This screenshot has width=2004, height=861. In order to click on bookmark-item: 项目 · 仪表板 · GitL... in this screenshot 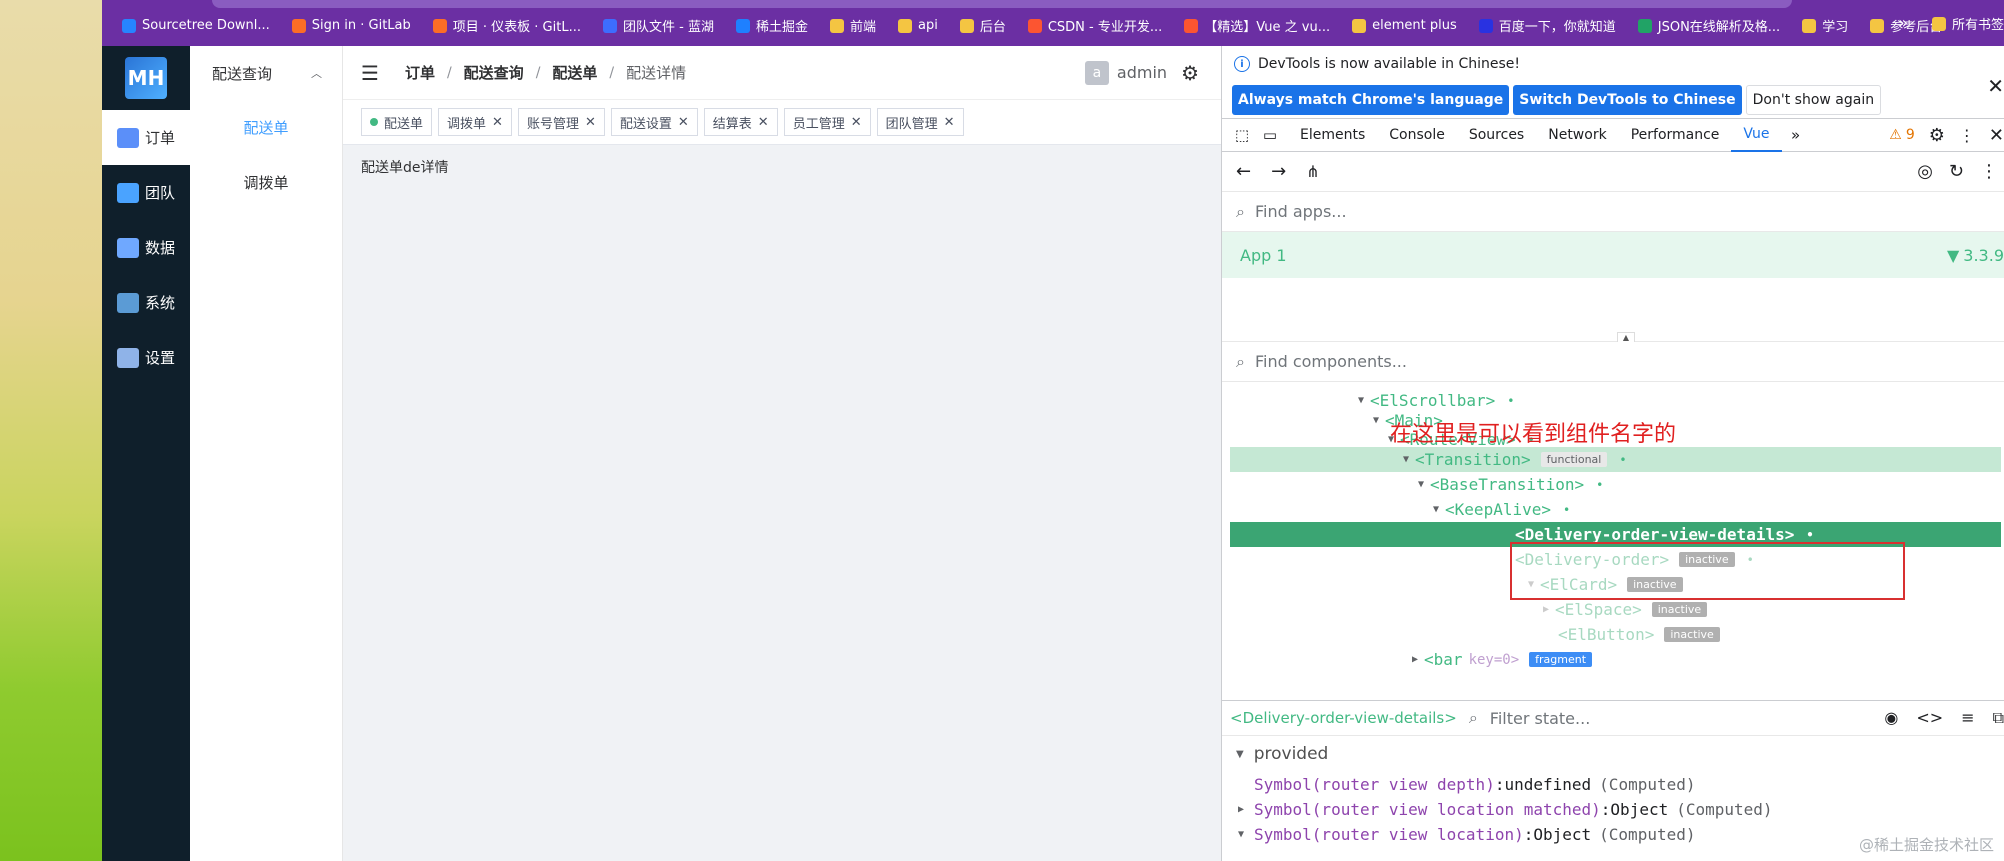, I will do `click(507, 25)`.